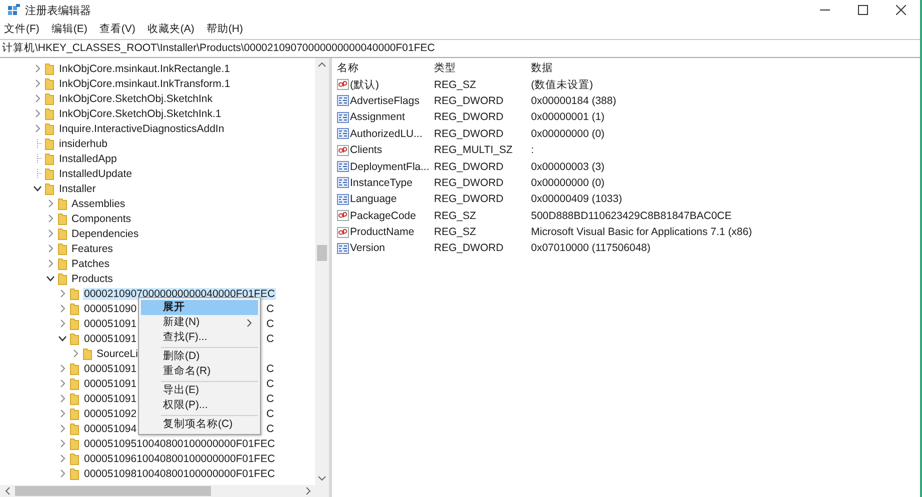 This screenshot has width=922, height=497. I want to click on tree-item: InstalledApp, so click(88, 158).